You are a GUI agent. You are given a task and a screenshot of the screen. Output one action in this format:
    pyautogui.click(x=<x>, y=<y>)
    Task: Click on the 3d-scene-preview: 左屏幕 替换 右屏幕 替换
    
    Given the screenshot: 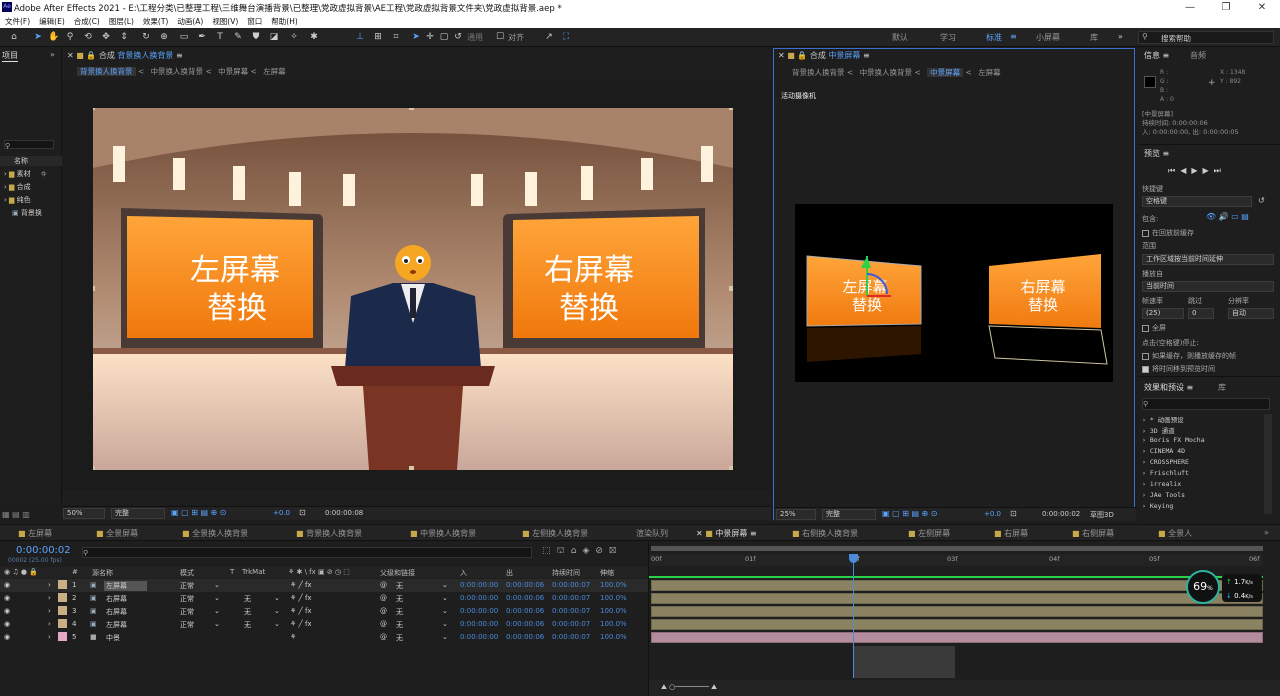 What is the action you would take?
    pyautogui.click(x=954, y=293)
    